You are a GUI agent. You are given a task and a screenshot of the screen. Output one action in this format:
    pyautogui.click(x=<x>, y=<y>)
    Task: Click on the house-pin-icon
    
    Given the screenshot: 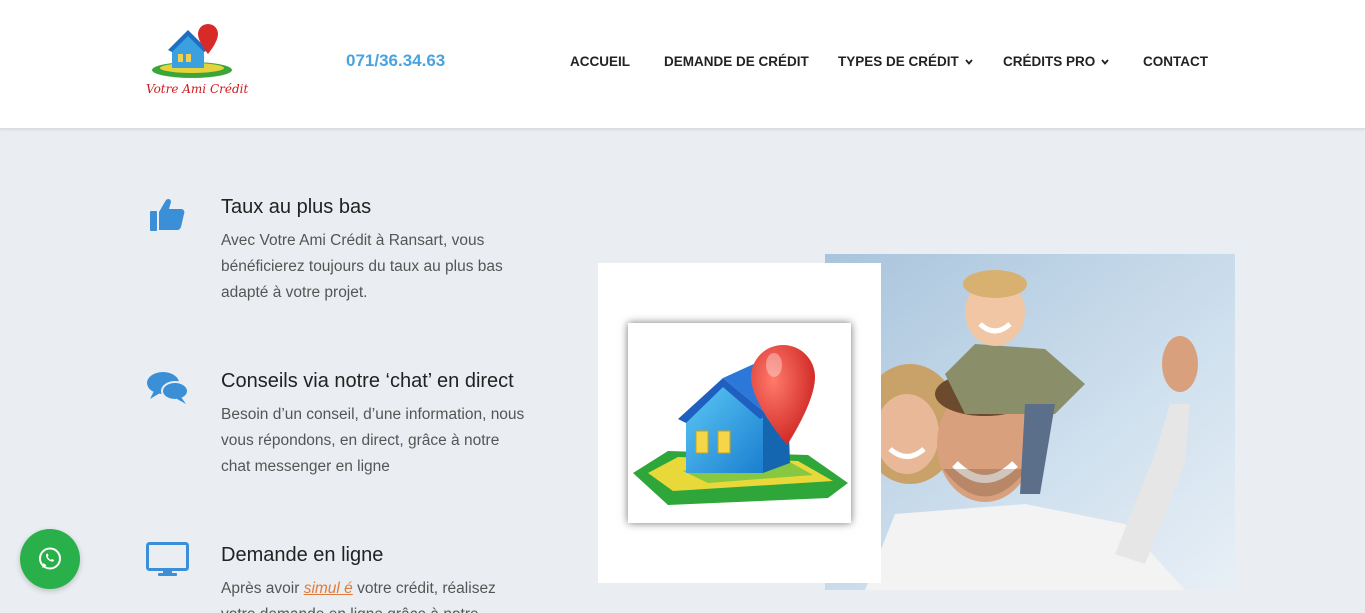 What is the action you would take?
    pyautogui.click(x=740, y=425)
    